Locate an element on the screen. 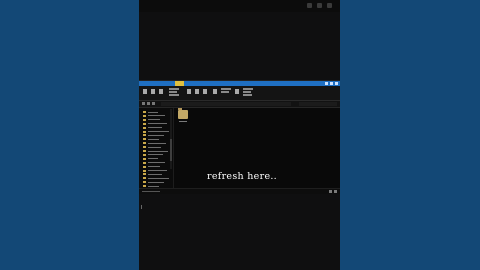 This screenshot has width=480, height=270. copy-icon is located at coordinates (153, 91).